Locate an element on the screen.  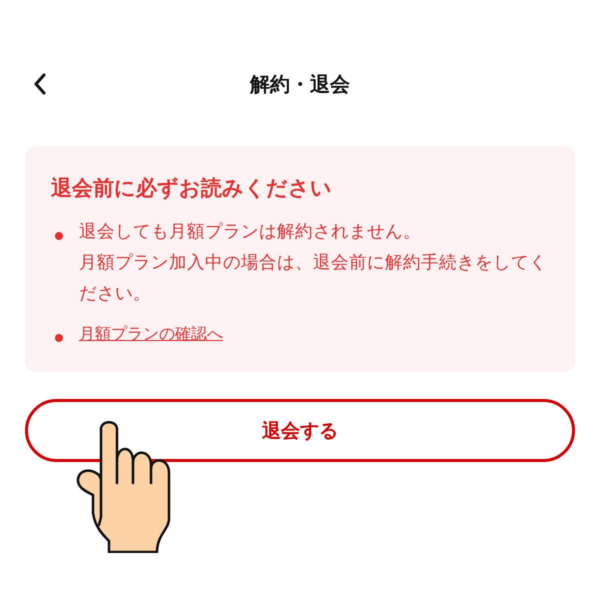
plan-link: 月額プランの確認へ is located at coordinates (151, 334).